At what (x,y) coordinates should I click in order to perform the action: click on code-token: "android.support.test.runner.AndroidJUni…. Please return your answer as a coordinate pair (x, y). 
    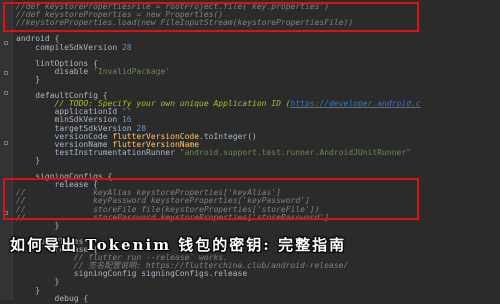
    Looking at the image, I should click on (295, 152).